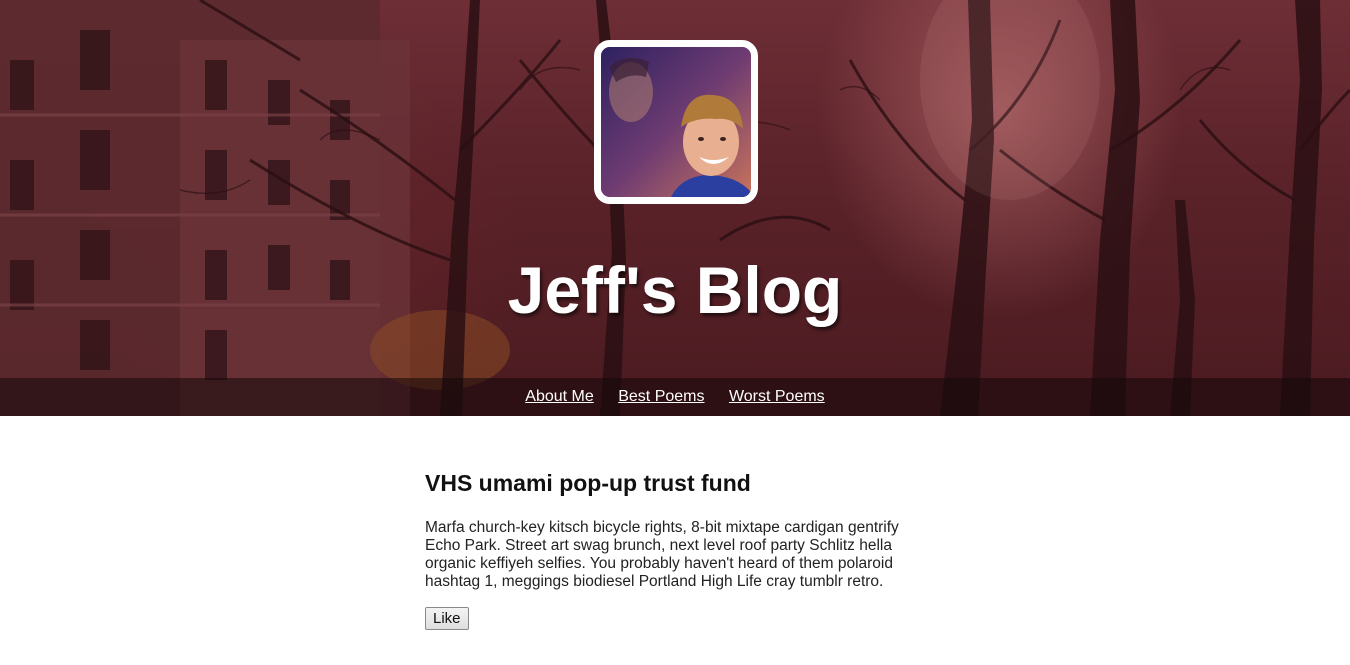  What do you see at coordinates (661, 397) in the screenshot?
I see `nav-link-best-poems: Best Poems` at bounding box center [661, 397].